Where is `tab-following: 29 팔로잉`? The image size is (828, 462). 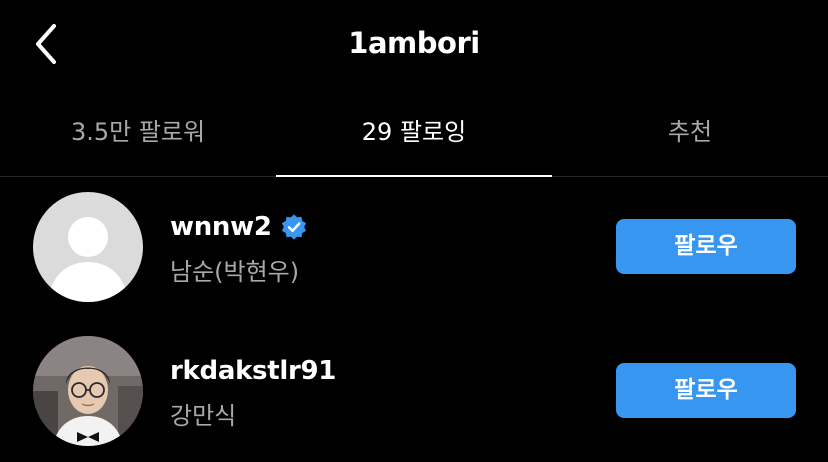
tab-following: 29 팔로잉 is located at coordinates (414, 138).